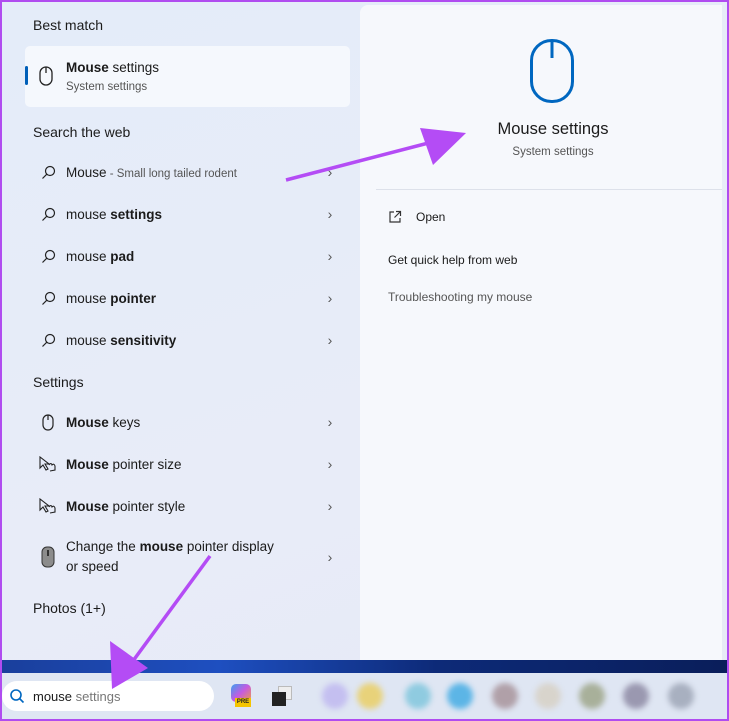 Image resolution: width=729 pixels, height=721 pixels. Describe the element at coordinates (460, 297) in the screenshot. I see `troubleshoot-link: Troubleshooting my mouse` at that location.